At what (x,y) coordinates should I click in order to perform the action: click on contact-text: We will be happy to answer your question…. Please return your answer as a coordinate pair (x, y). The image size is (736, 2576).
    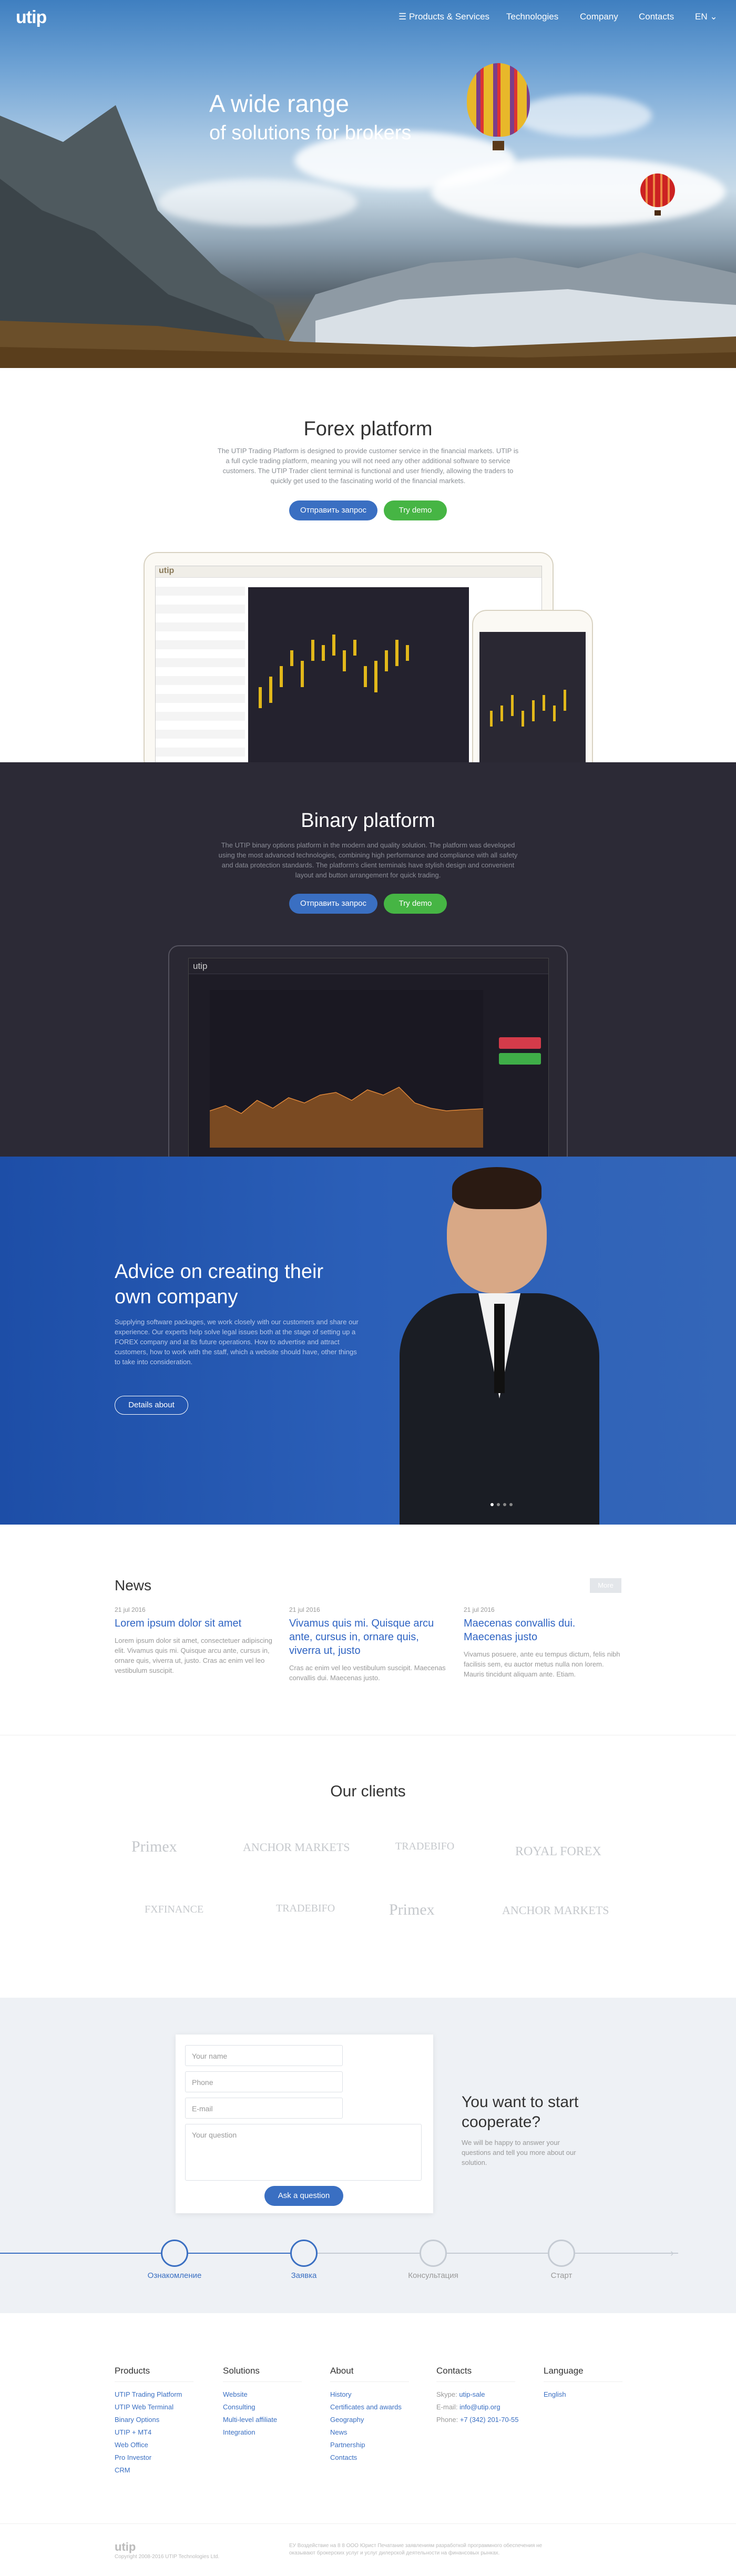
    Looking at the image, I should click on (519, 2152).